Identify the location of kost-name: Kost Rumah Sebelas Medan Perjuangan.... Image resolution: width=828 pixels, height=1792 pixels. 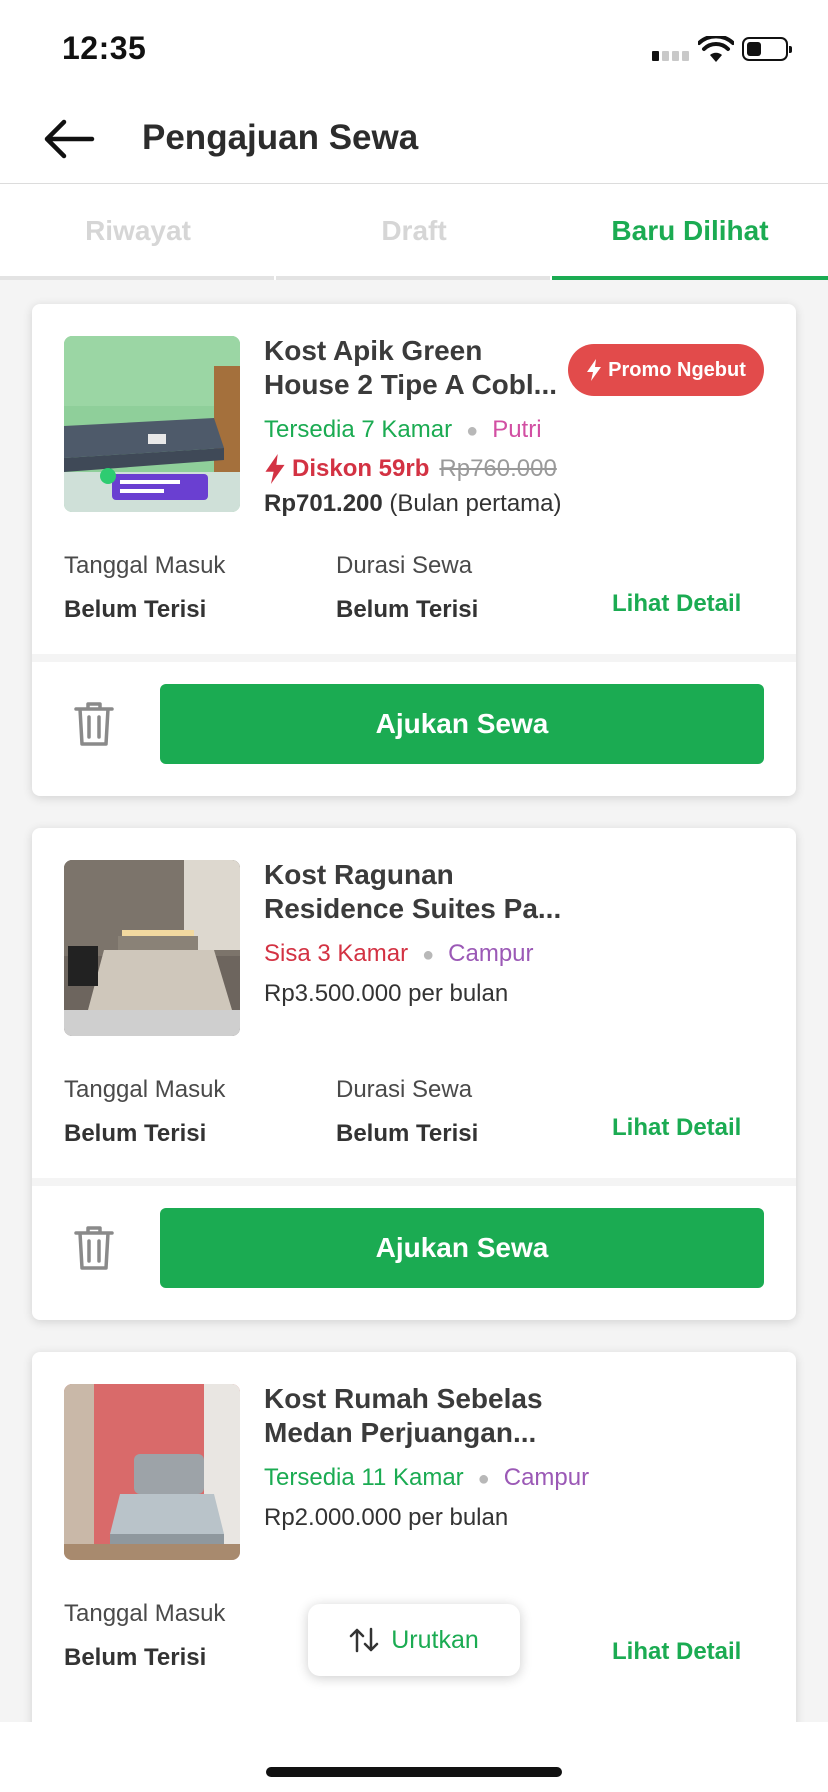
(474, 1416).